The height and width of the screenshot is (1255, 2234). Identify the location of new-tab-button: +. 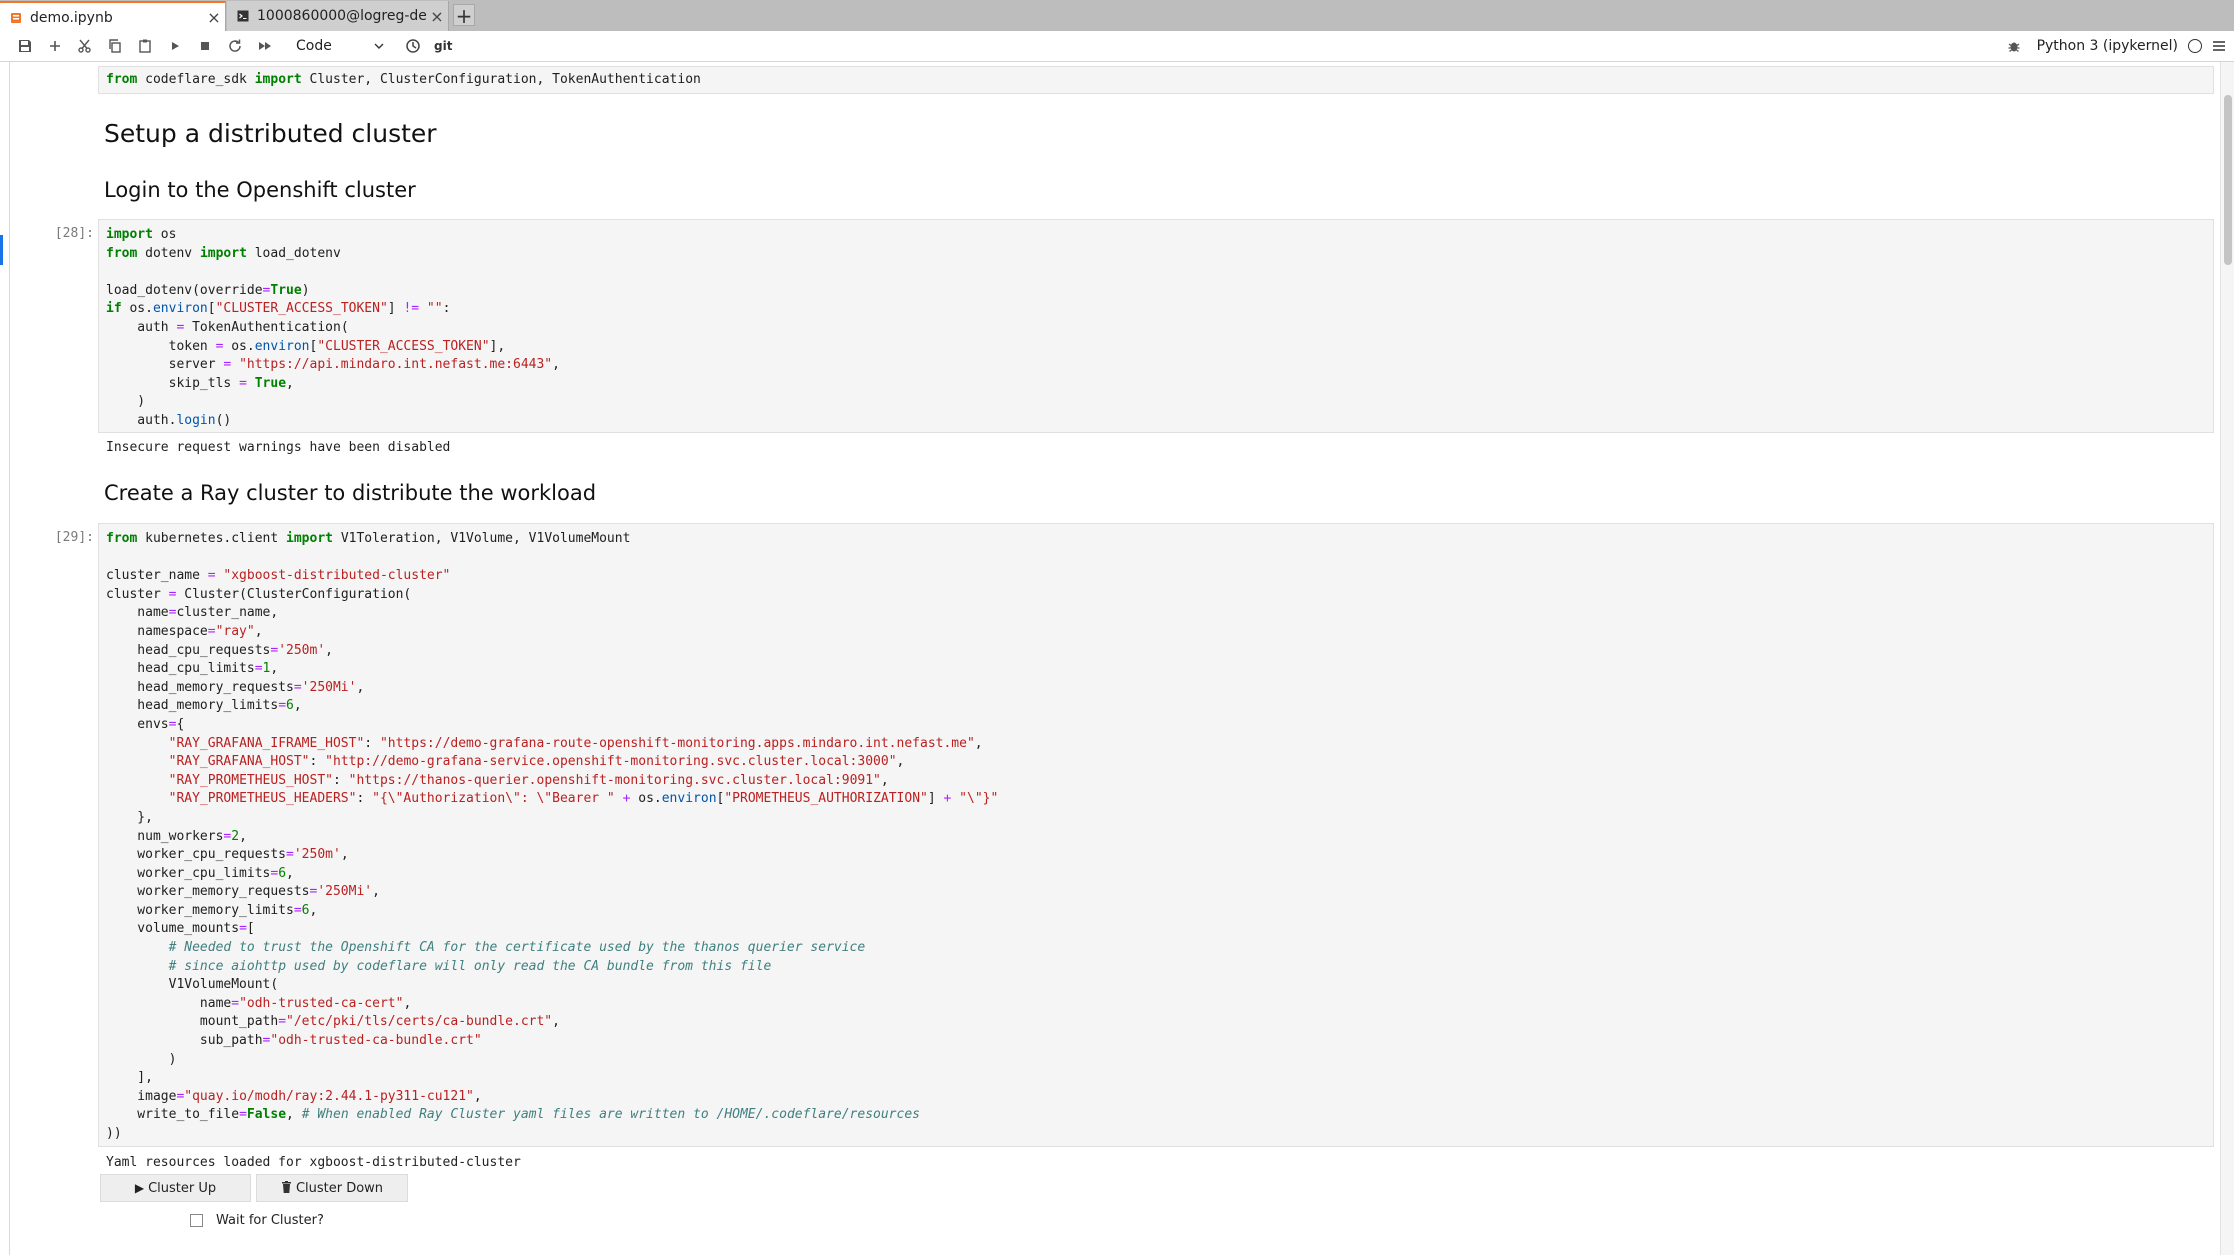
(464, 15).